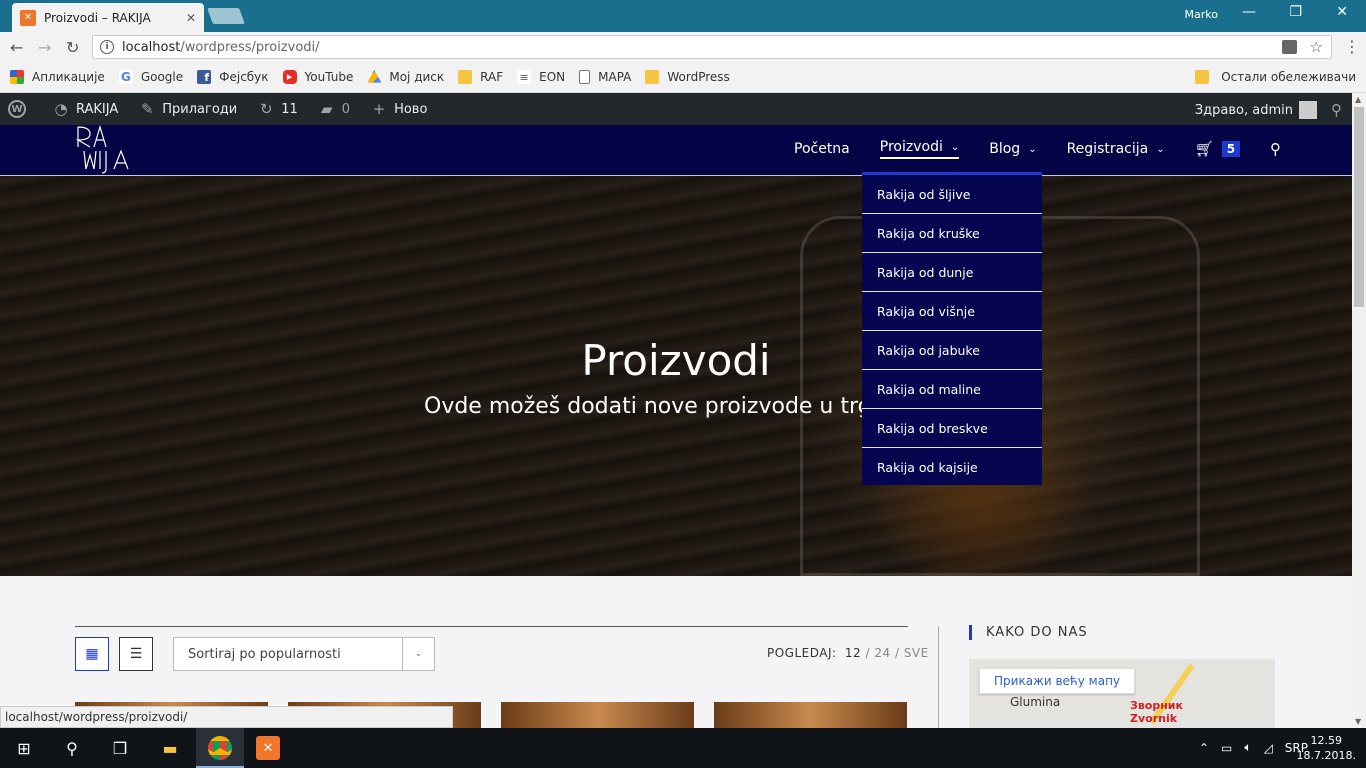 The image size is (1366, 768). What do you see at coordinates (17, 77) in the screenshot?
I see `apps-grid-icon` at bounding box center [17, 77].